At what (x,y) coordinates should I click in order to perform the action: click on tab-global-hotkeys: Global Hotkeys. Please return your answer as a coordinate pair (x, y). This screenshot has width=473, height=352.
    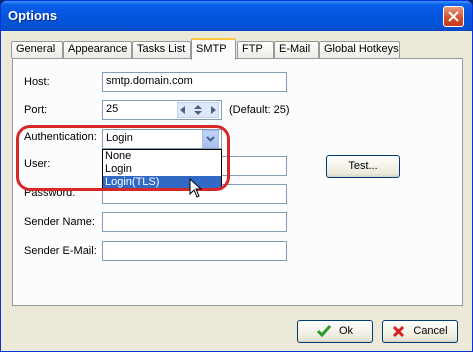
    Looking at the image, I should click on (359, 49).